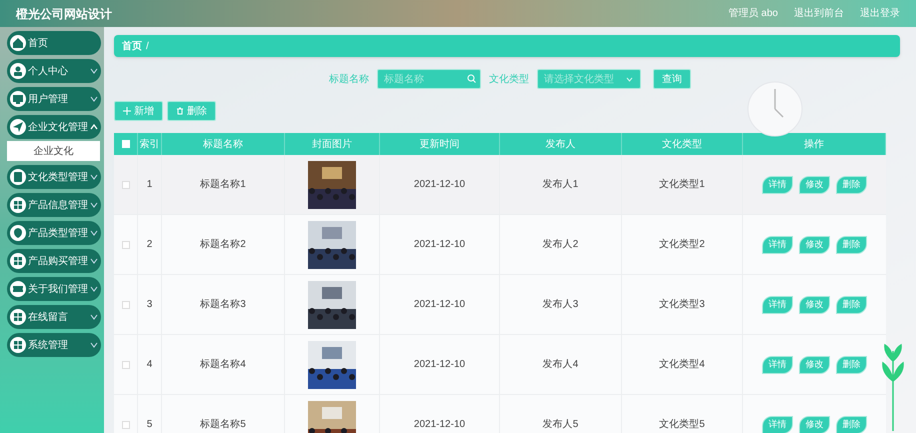 The height and width of the screenshot is (433, 916). What do you see at coordinates (589, 79) in the screenshot?
I see `select-field: 请选择文化类型` at bounding box center [589, 79].